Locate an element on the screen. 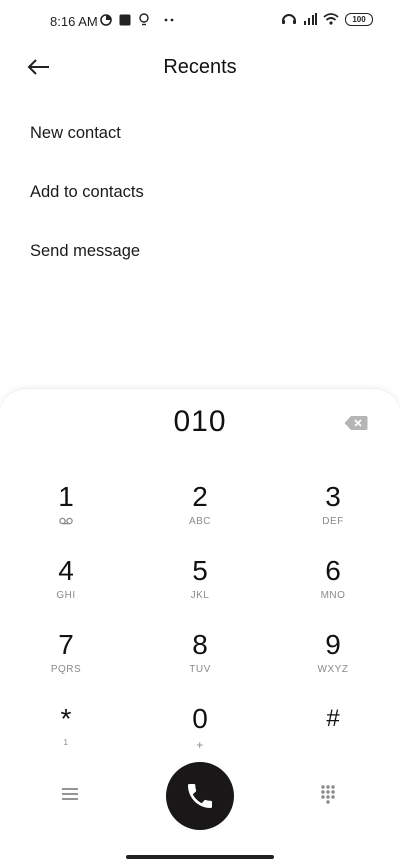 The image size is (400, 867). dialpad-toggle-button is located at coordinates (328, 794).